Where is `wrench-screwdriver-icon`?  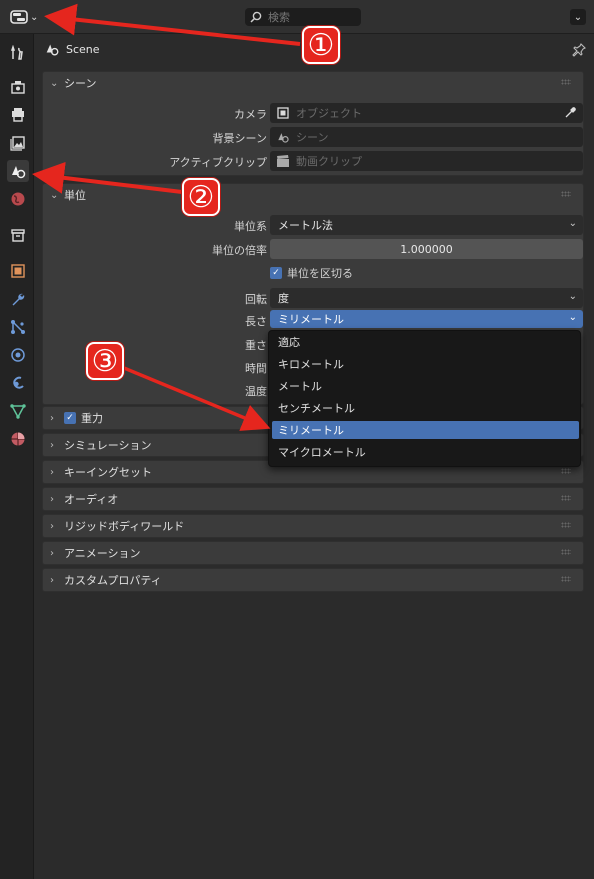 wrench-screwdriver-icon is located at coordinates (16, 52).